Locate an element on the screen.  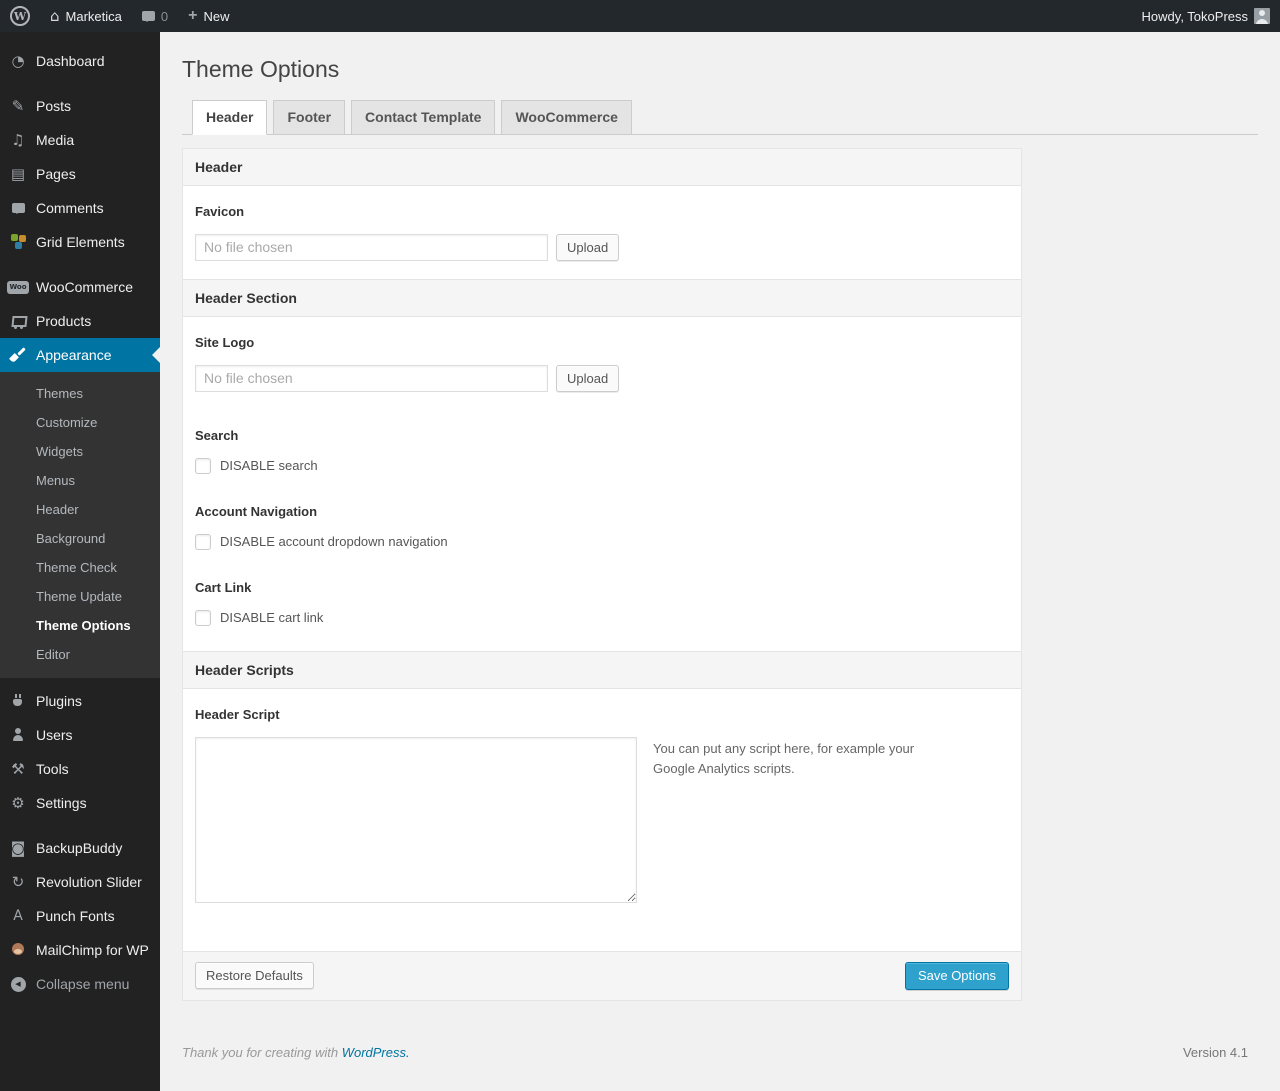
section-header-section-title: Header Section is located at coordinates (602, 297).